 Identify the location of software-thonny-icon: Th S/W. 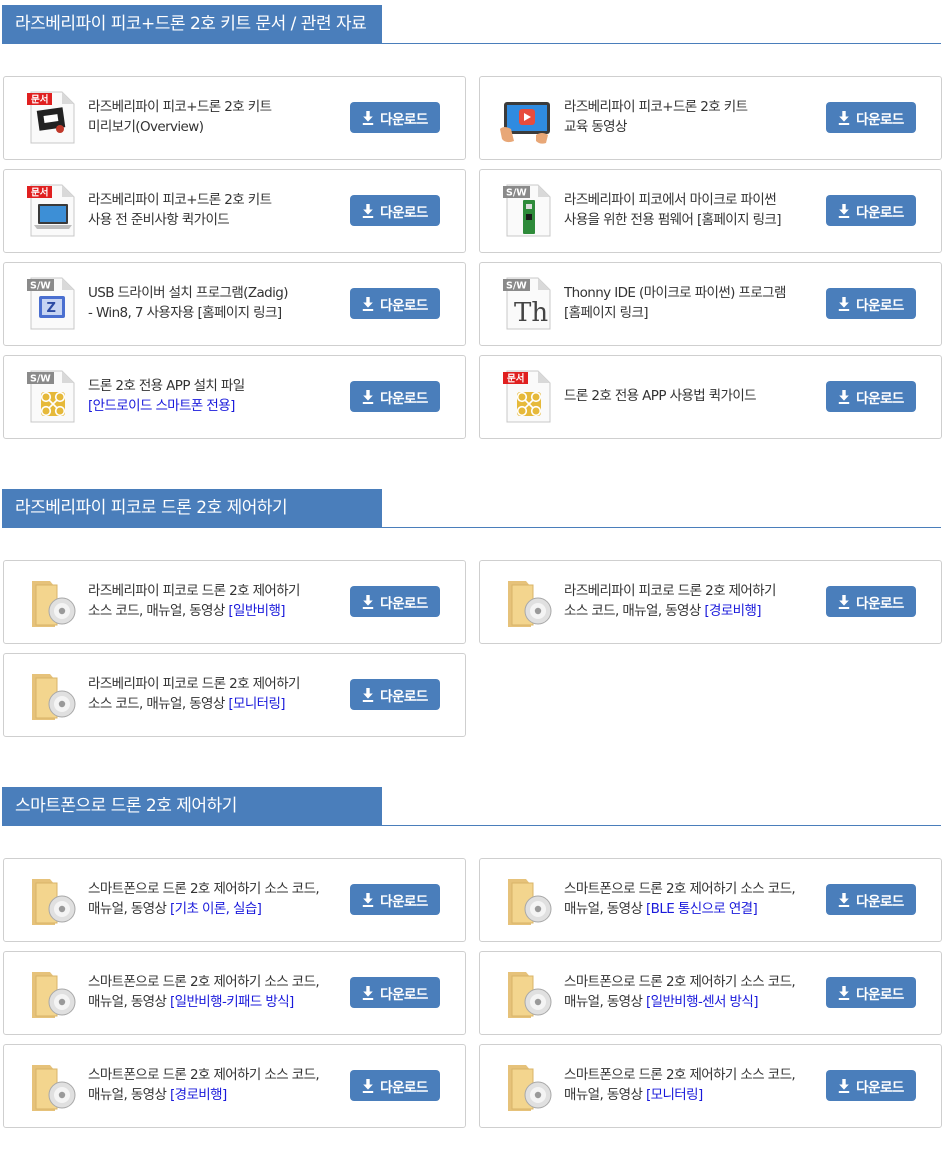
(527, 304).